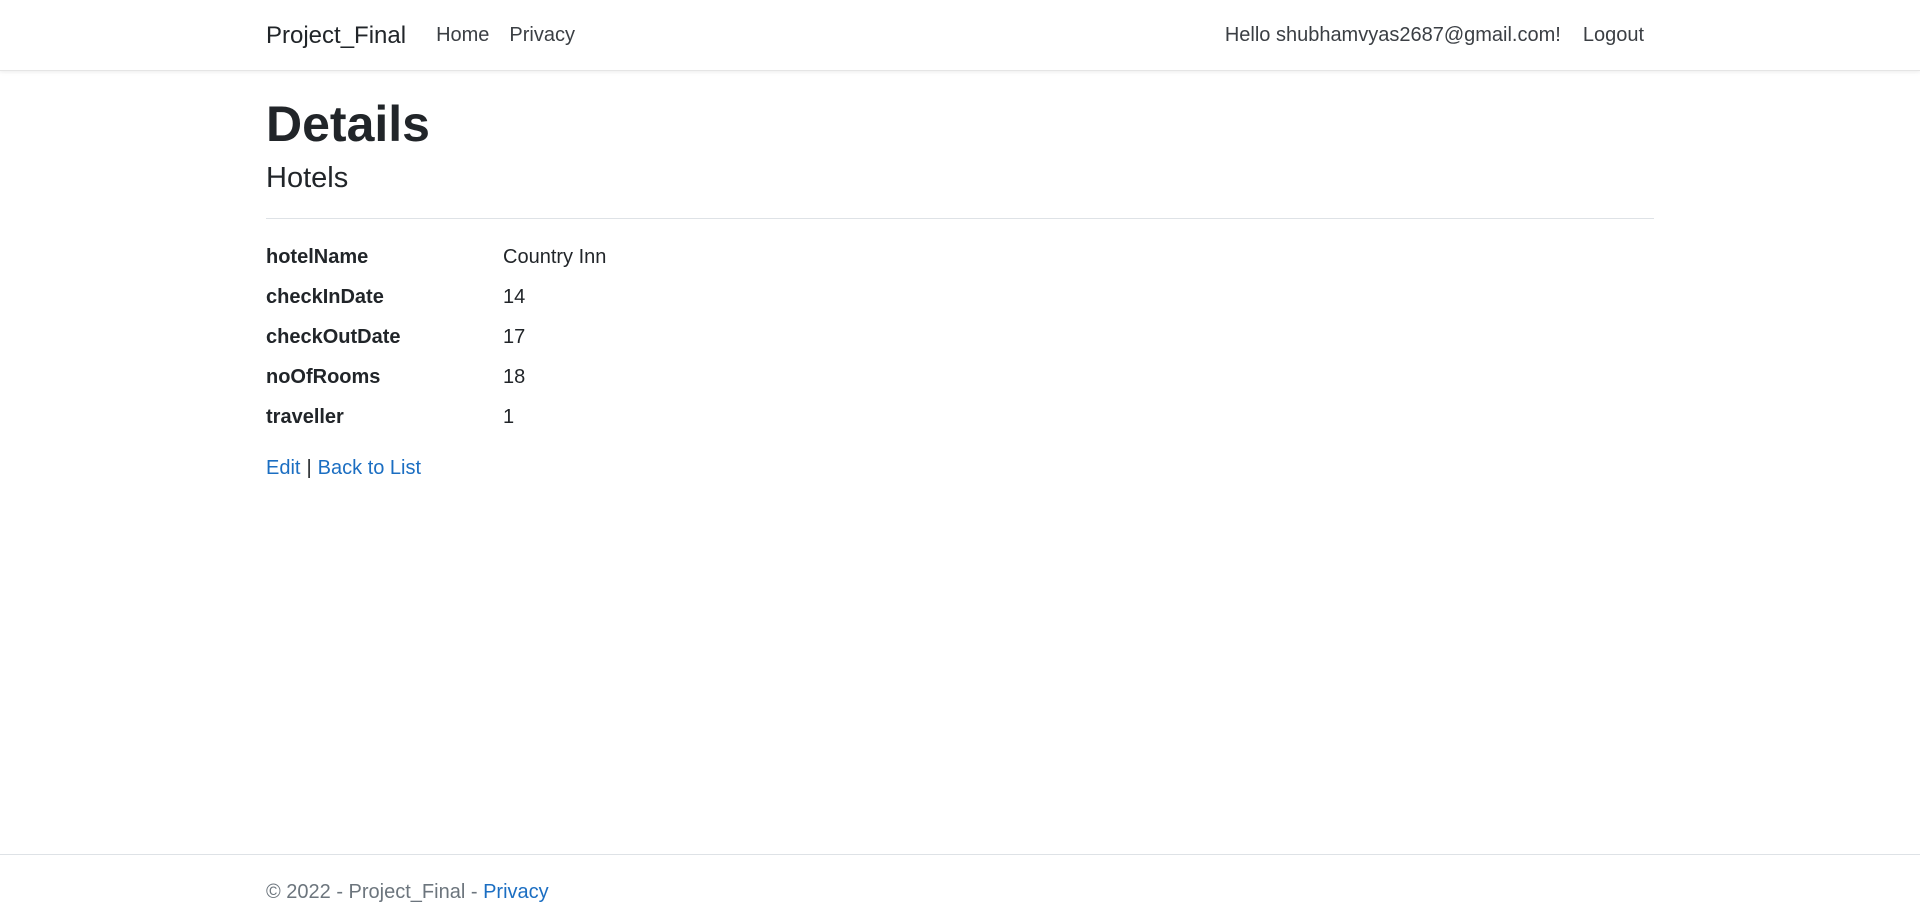  I want to click on footer-copyright: © 2022 - Project_Final -, so click(375, 892).